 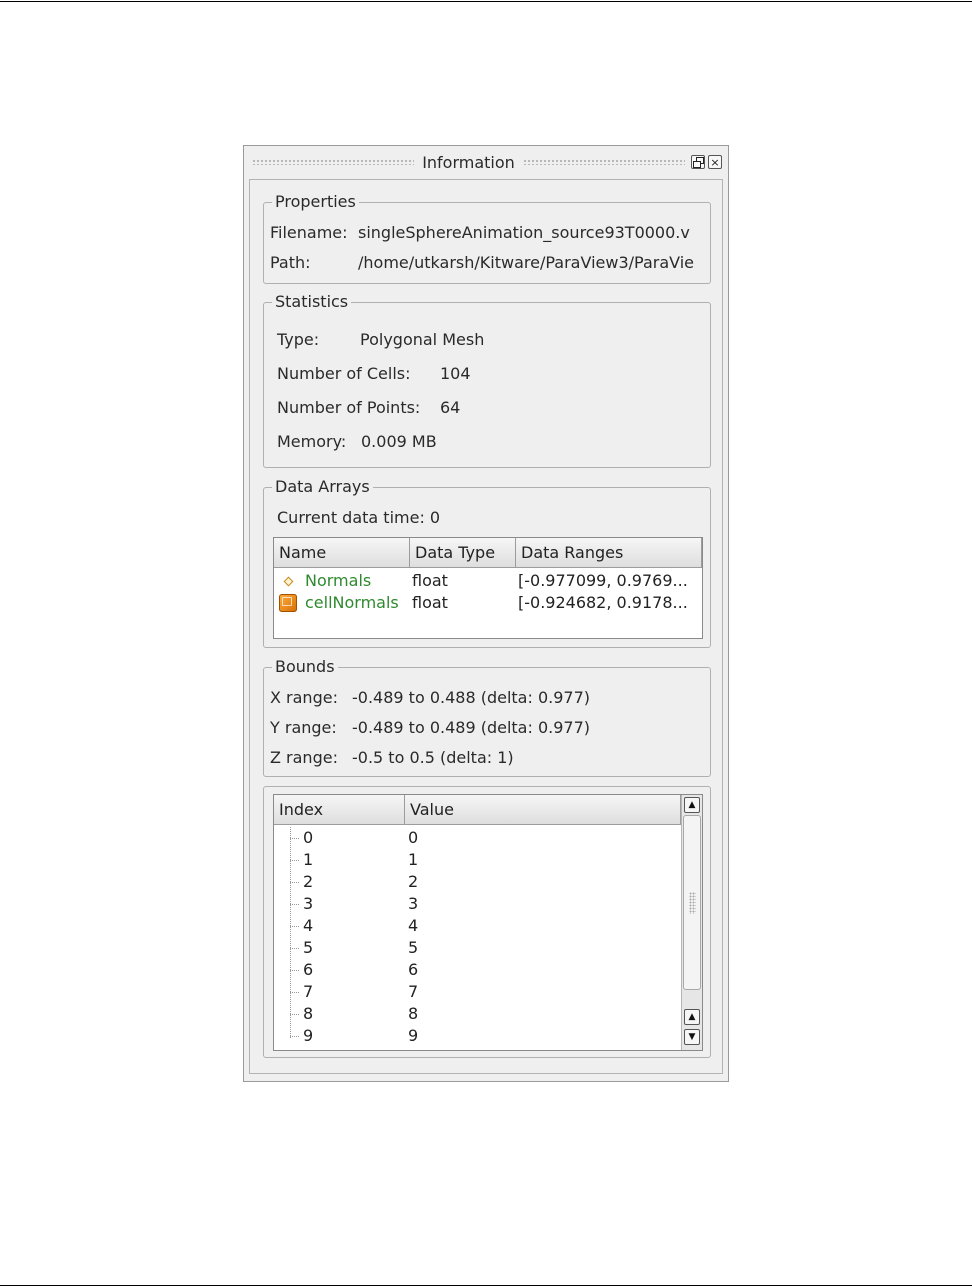 I want to click on time-index: 4, so click(x=308, y=925).